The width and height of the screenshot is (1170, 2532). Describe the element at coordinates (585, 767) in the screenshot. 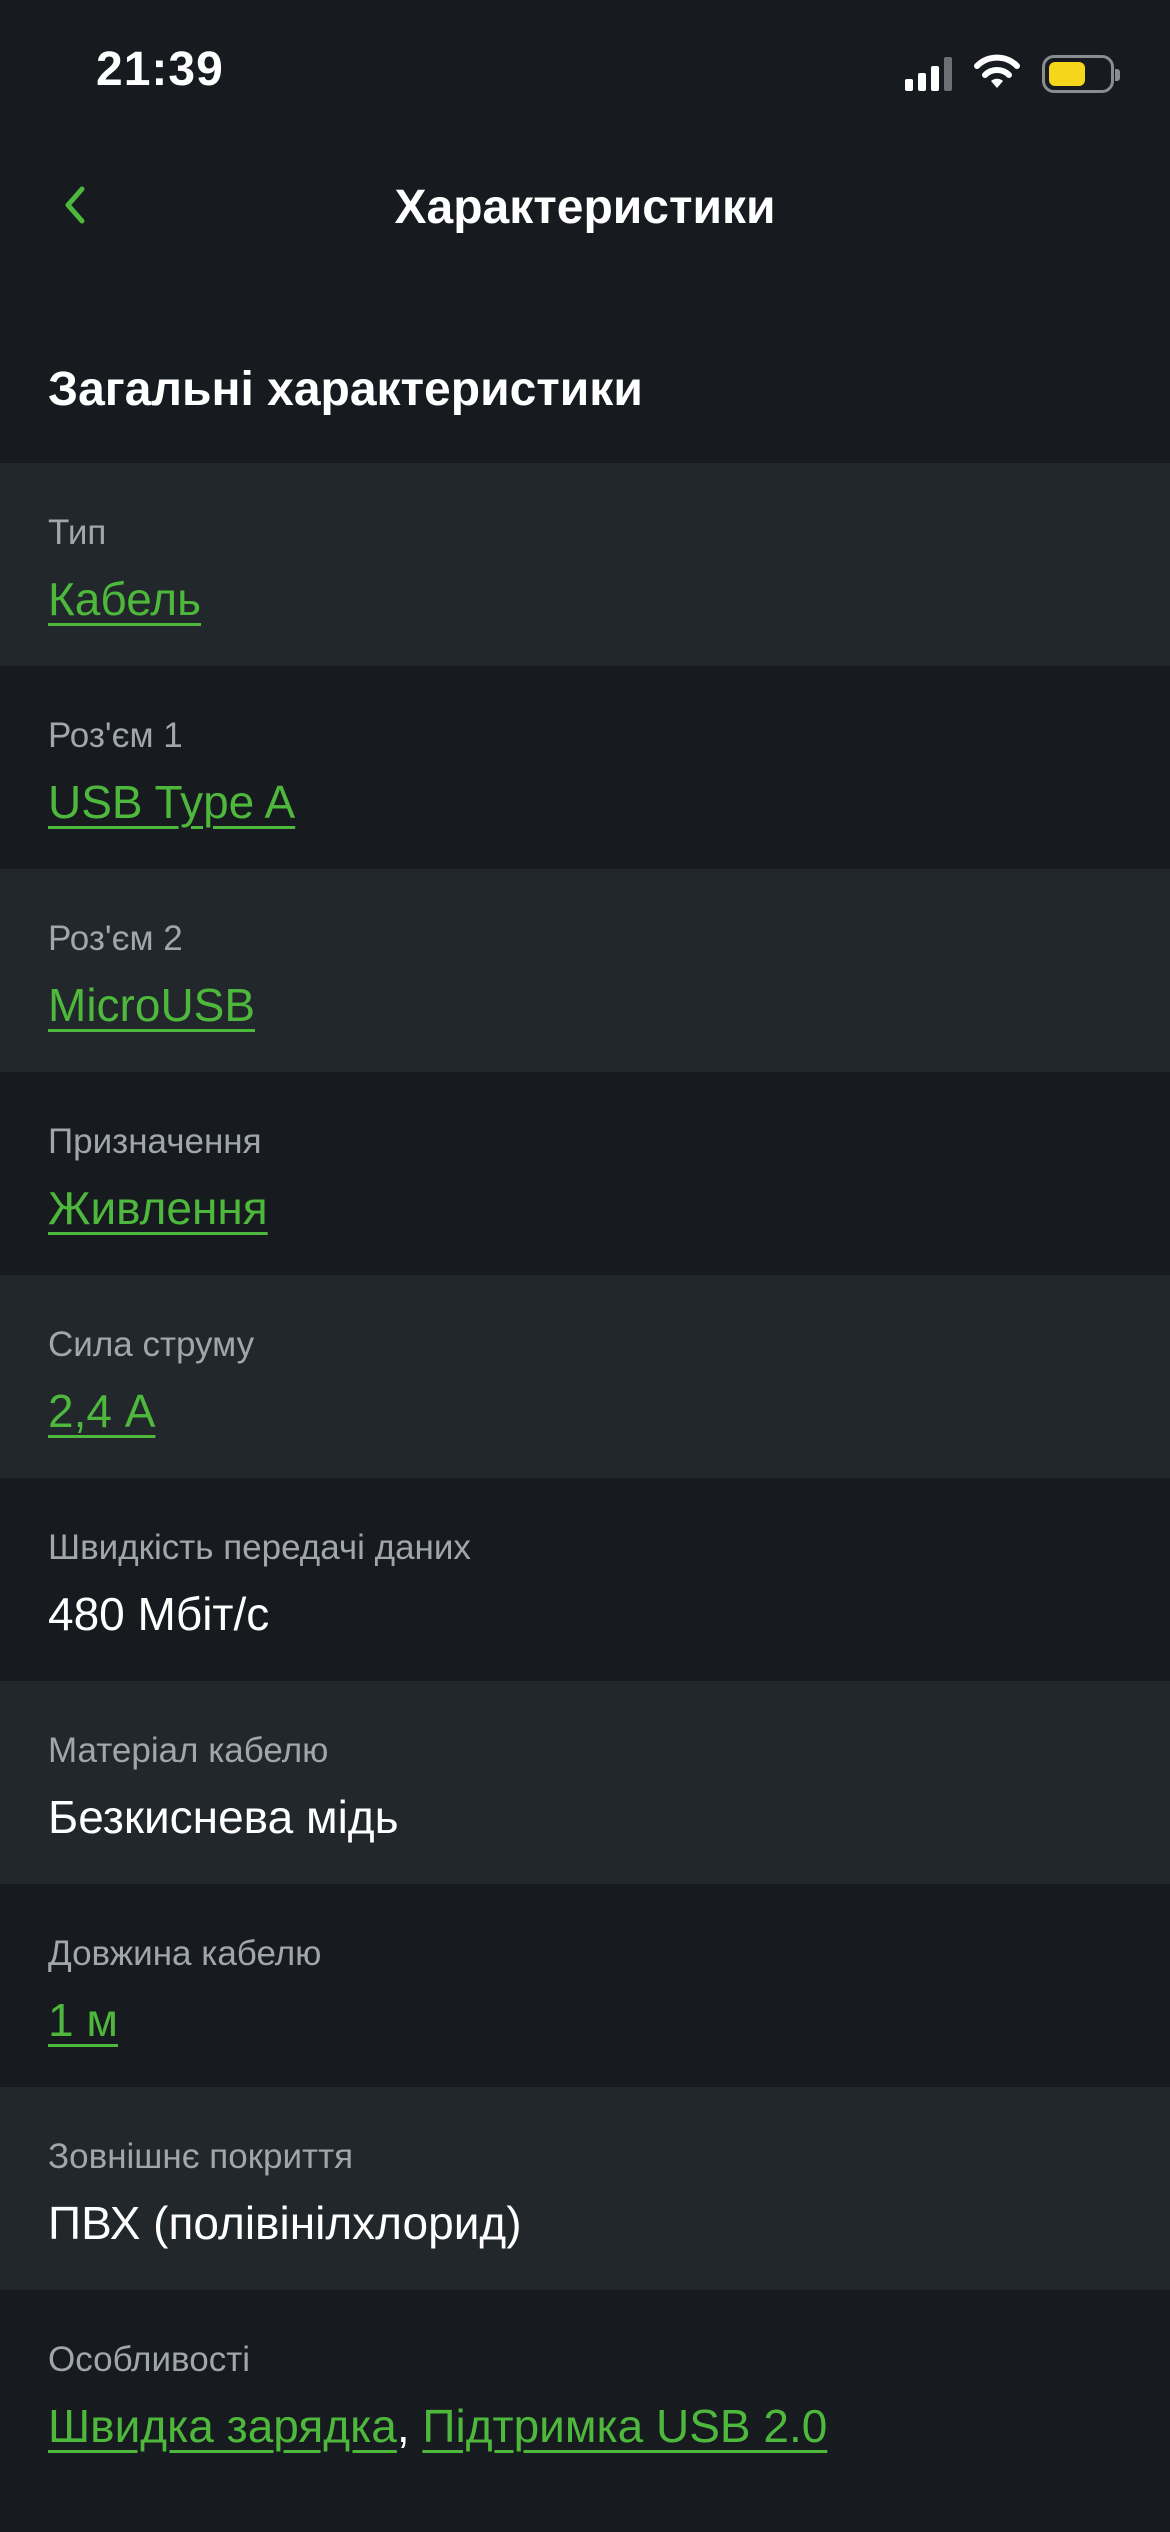

I see `spec-row-connector-1: Роз'єм 1 USB Type A` at that location.